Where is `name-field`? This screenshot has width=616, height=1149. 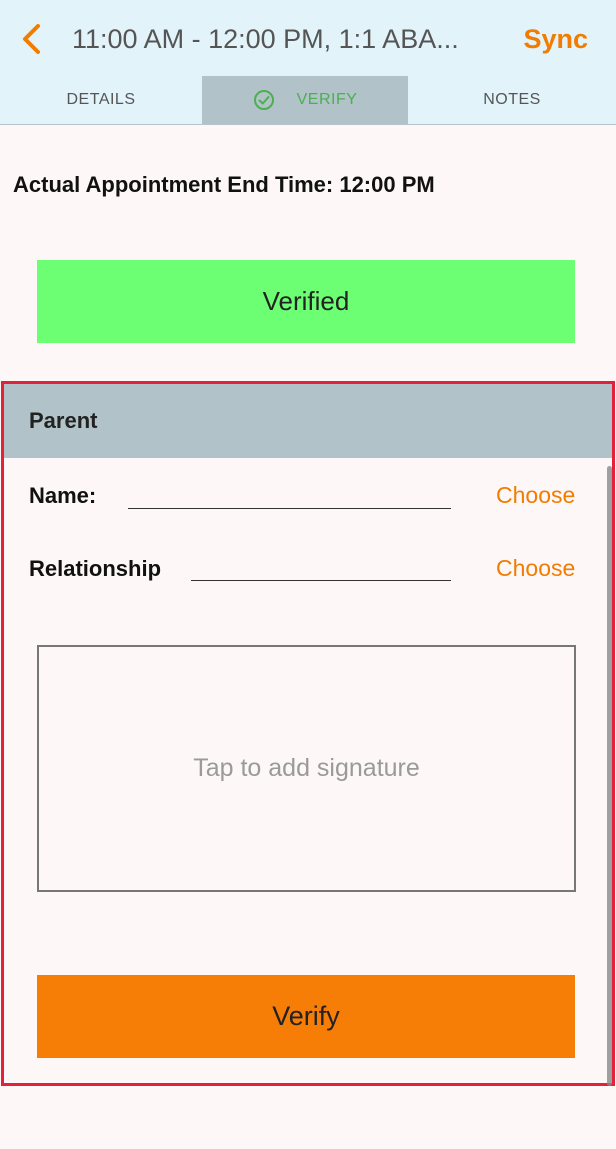
name-field is located at coordinates (289, 508).